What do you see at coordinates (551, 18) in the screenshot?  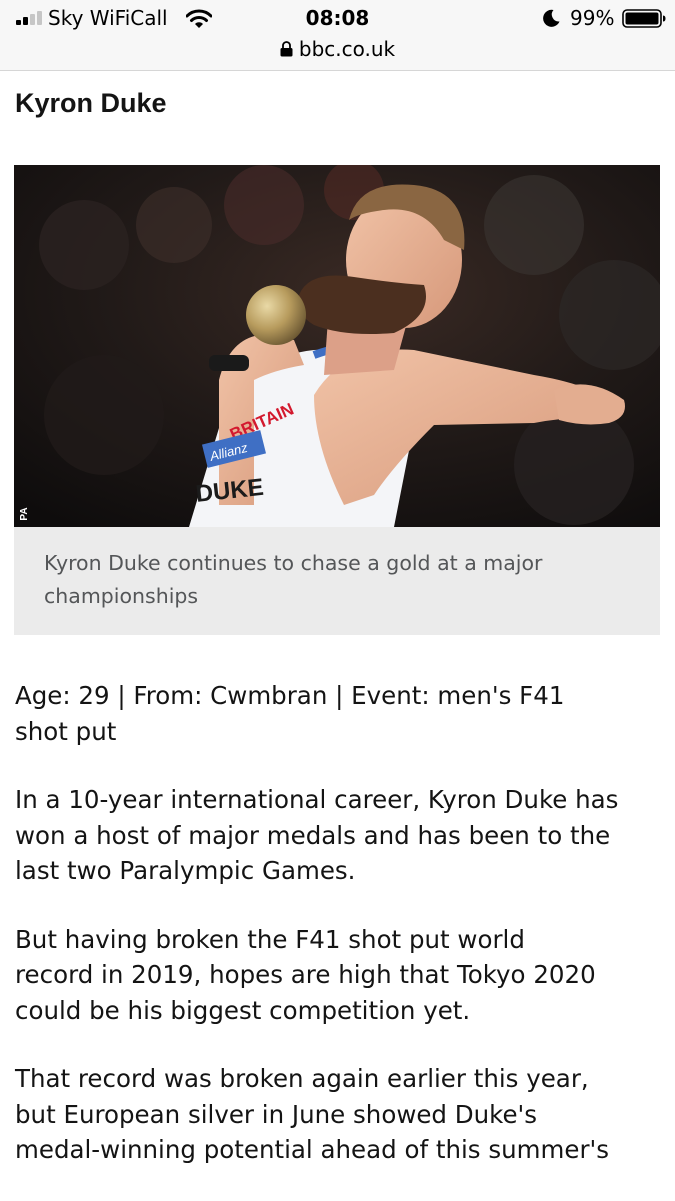 I see `do-not-disturb-moon-icon` at bounding box center [551, 18].